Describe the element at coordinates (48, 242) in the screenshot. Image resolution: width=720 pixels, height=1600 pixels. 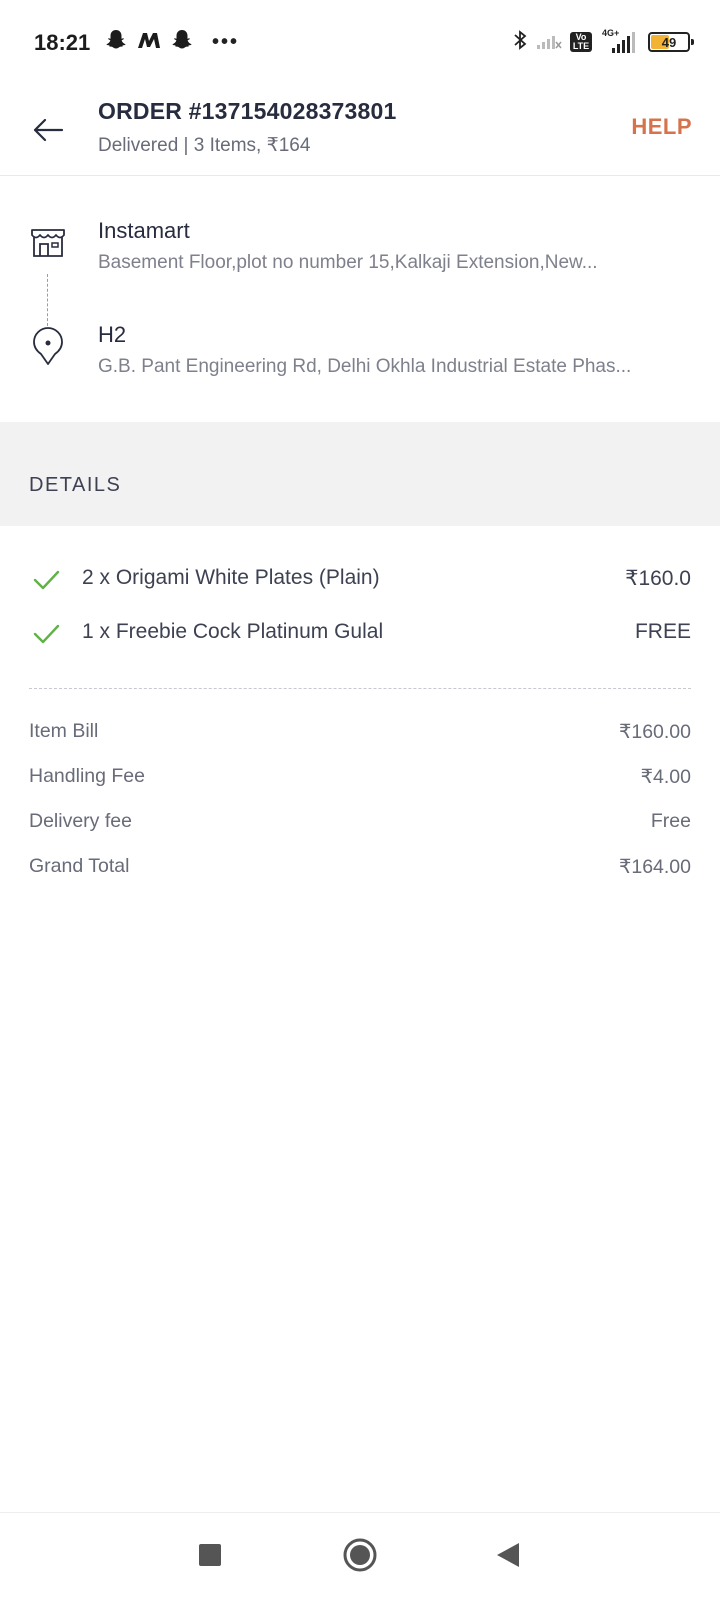
I see `store-icon` at that location.